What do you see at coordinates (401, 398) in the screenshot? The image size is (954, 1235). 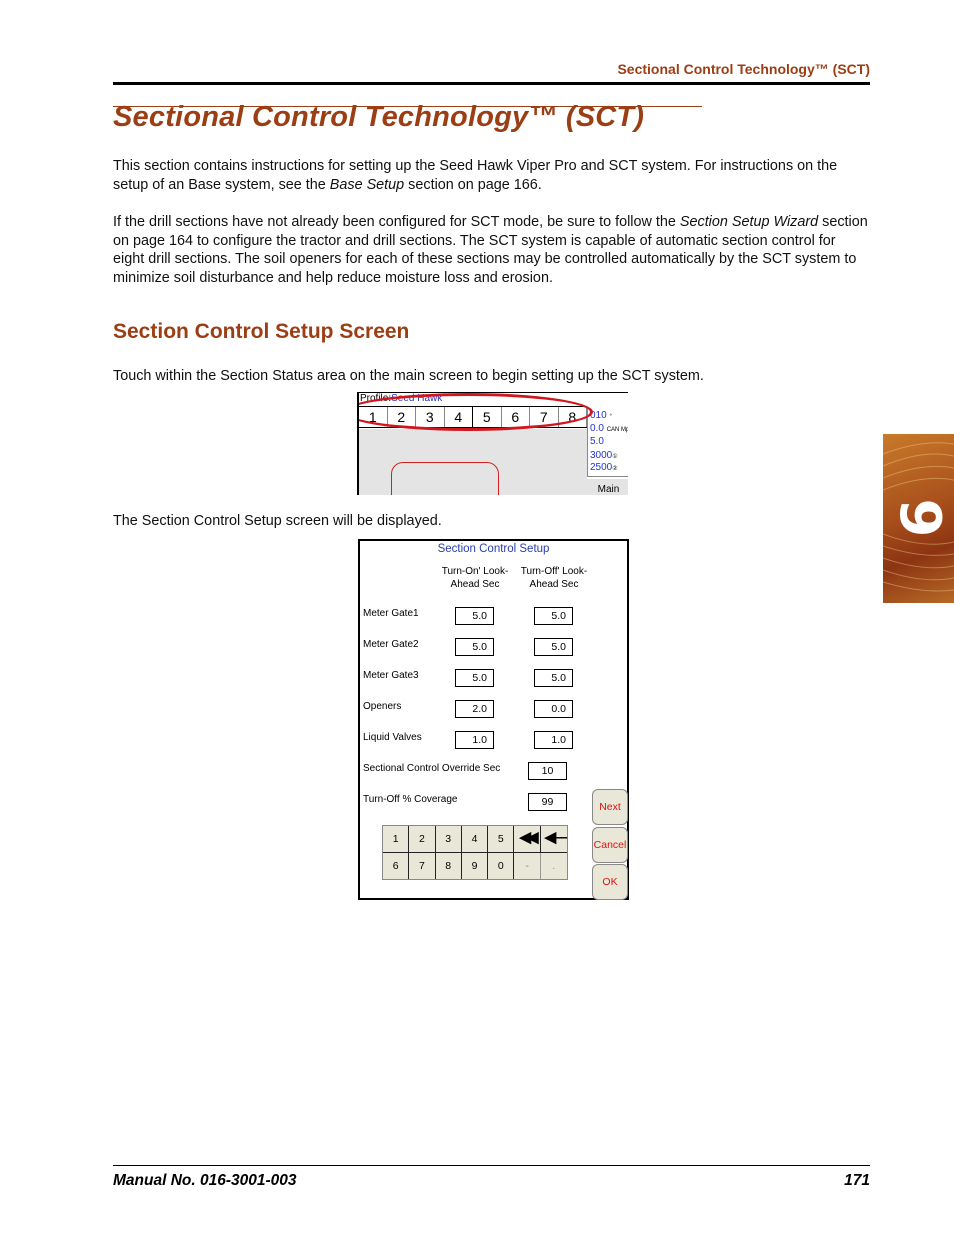 I see `profile-label: Profile:Seed Hawk` at bounding box center [401, 398].